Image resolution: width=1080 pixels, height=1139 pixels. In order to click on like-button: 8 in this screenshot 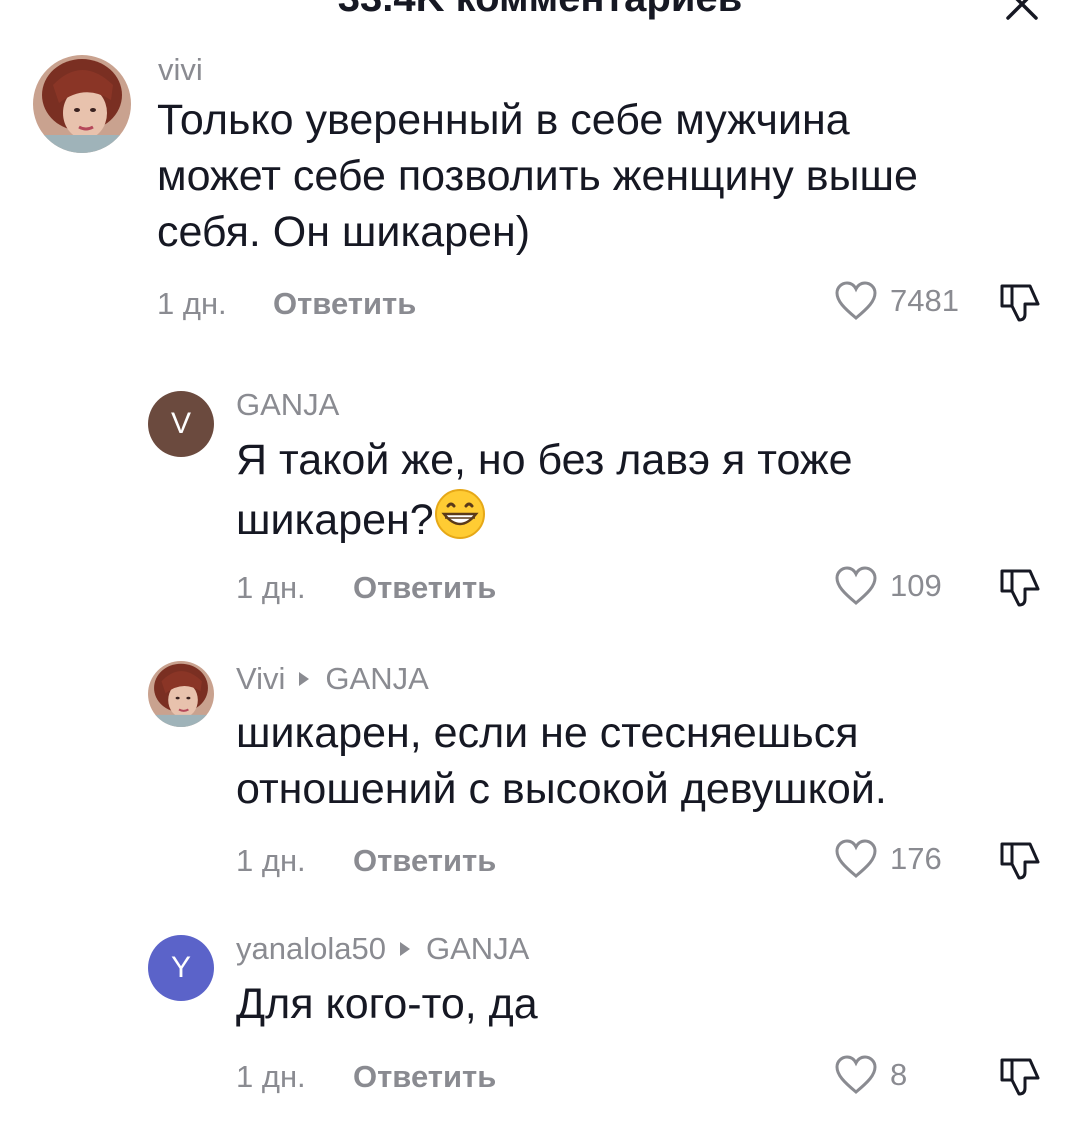, I will do `click(870, 1075)`.